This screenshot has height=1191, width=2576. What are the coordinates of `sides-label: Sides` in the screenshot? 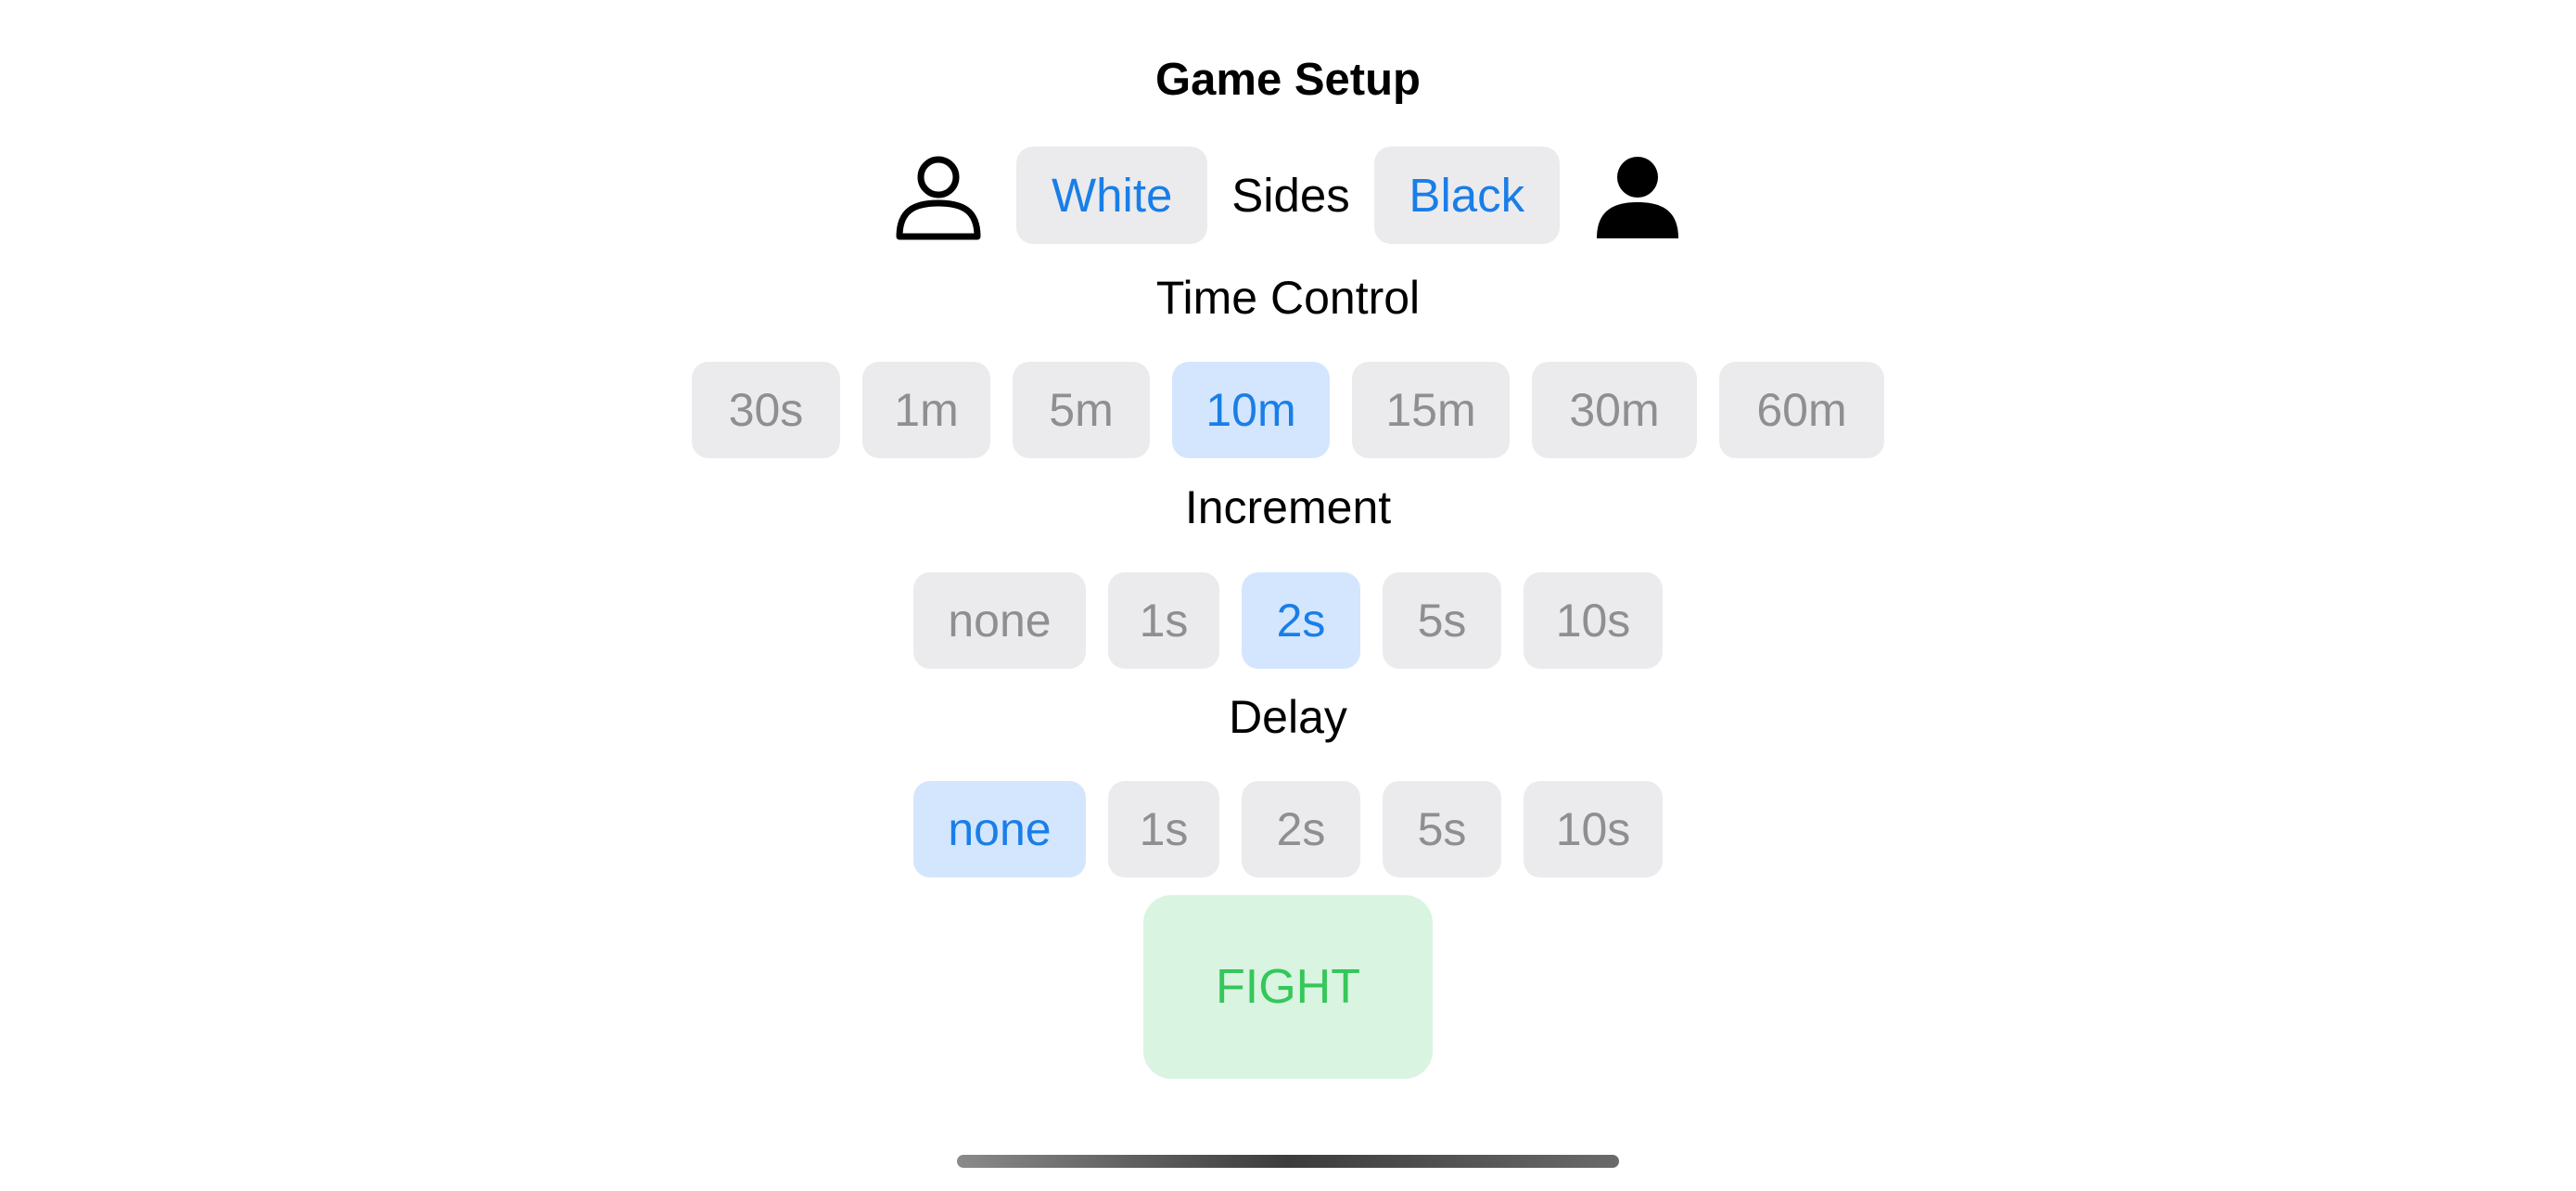 It's located at (1290, 196).